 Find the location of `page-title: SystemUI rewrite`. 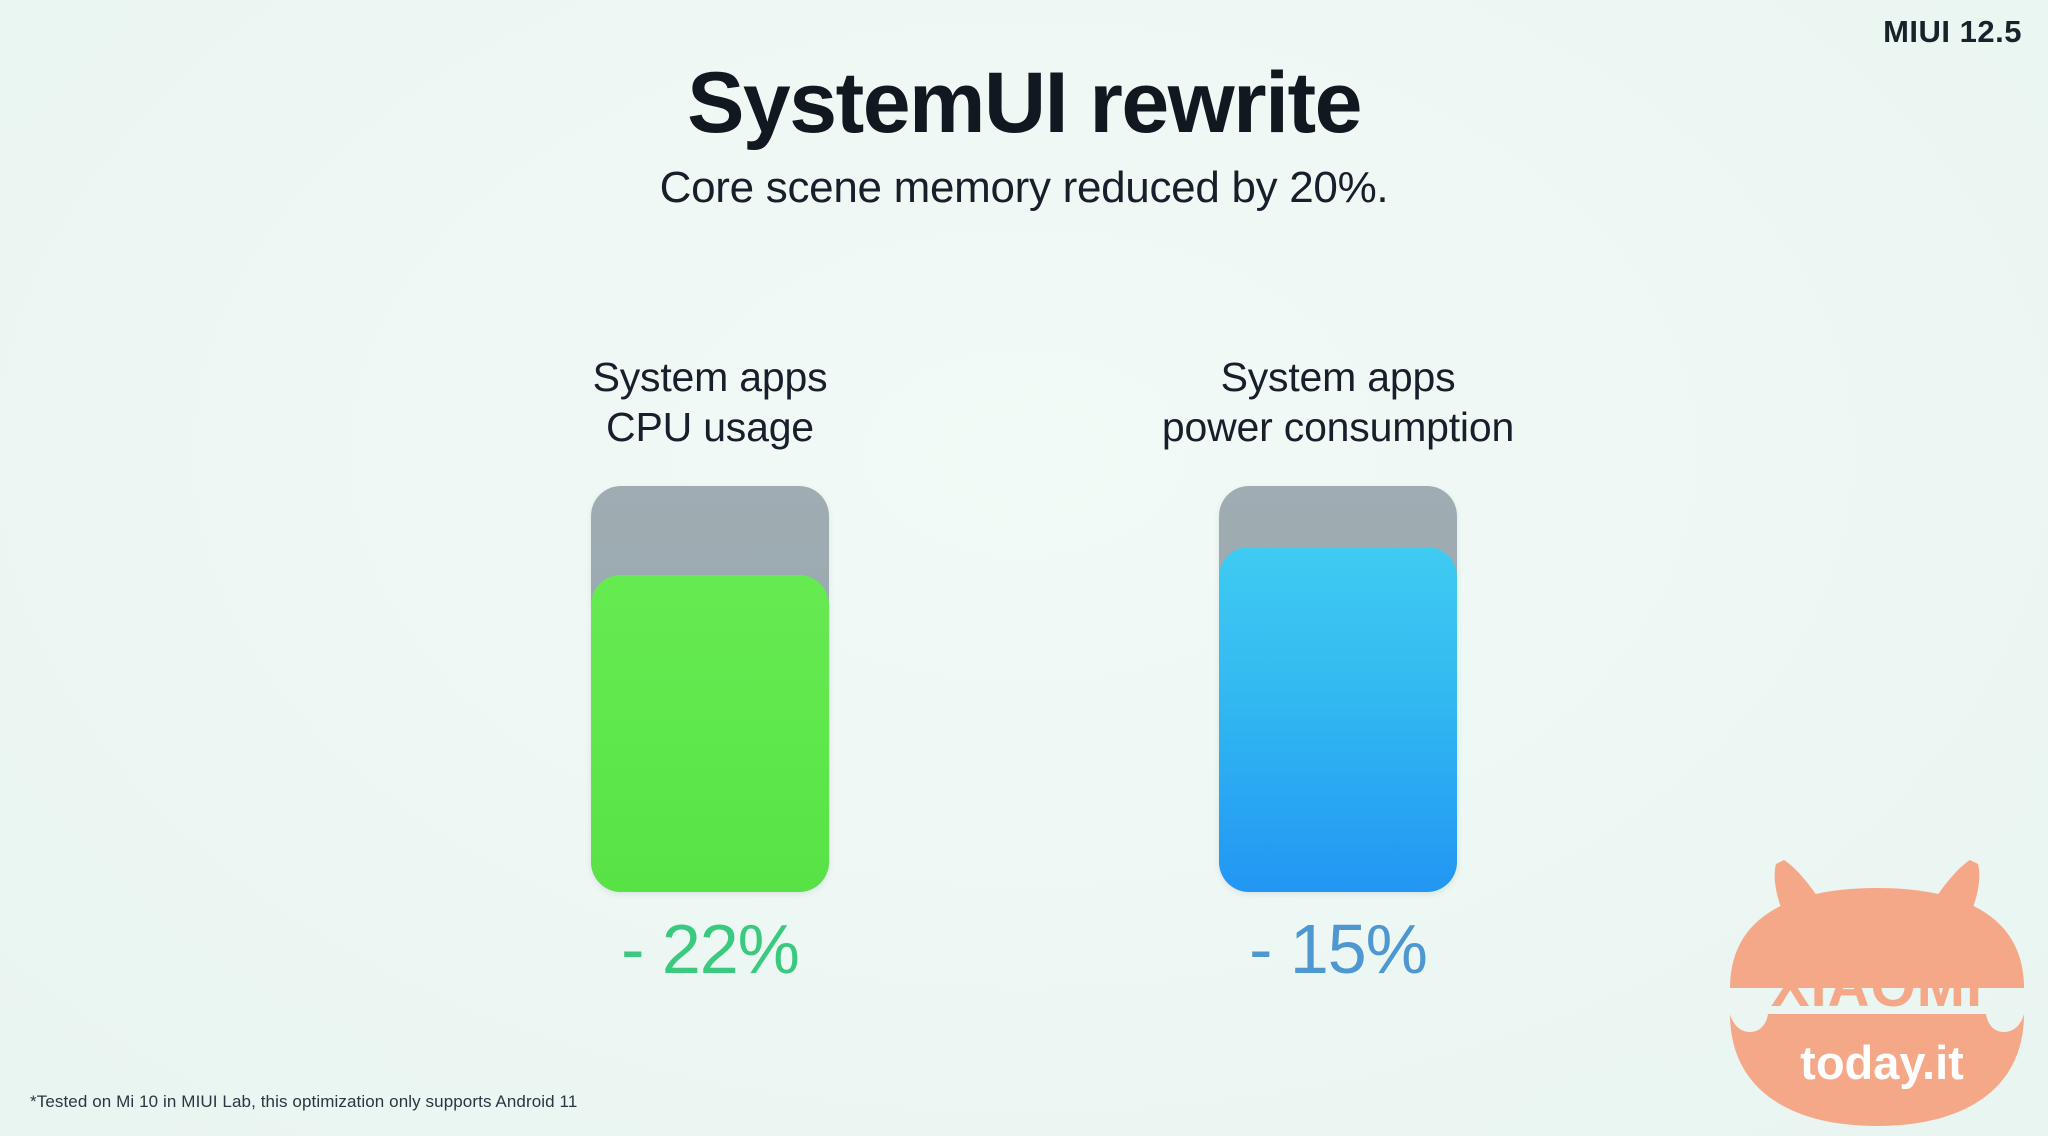

page-title: SystemUI rewrite is located at coordinates (1024, 103).